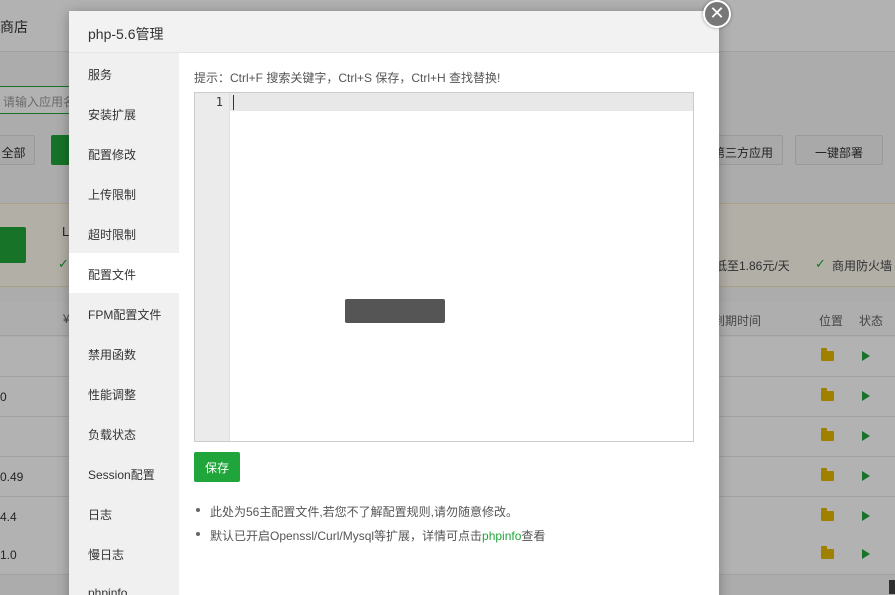 This screenshot has width=895, height=595. What do you see at coordinates (233, 102) in the screenshot?
I see `text-cursor` at bounding box center [233, 102].